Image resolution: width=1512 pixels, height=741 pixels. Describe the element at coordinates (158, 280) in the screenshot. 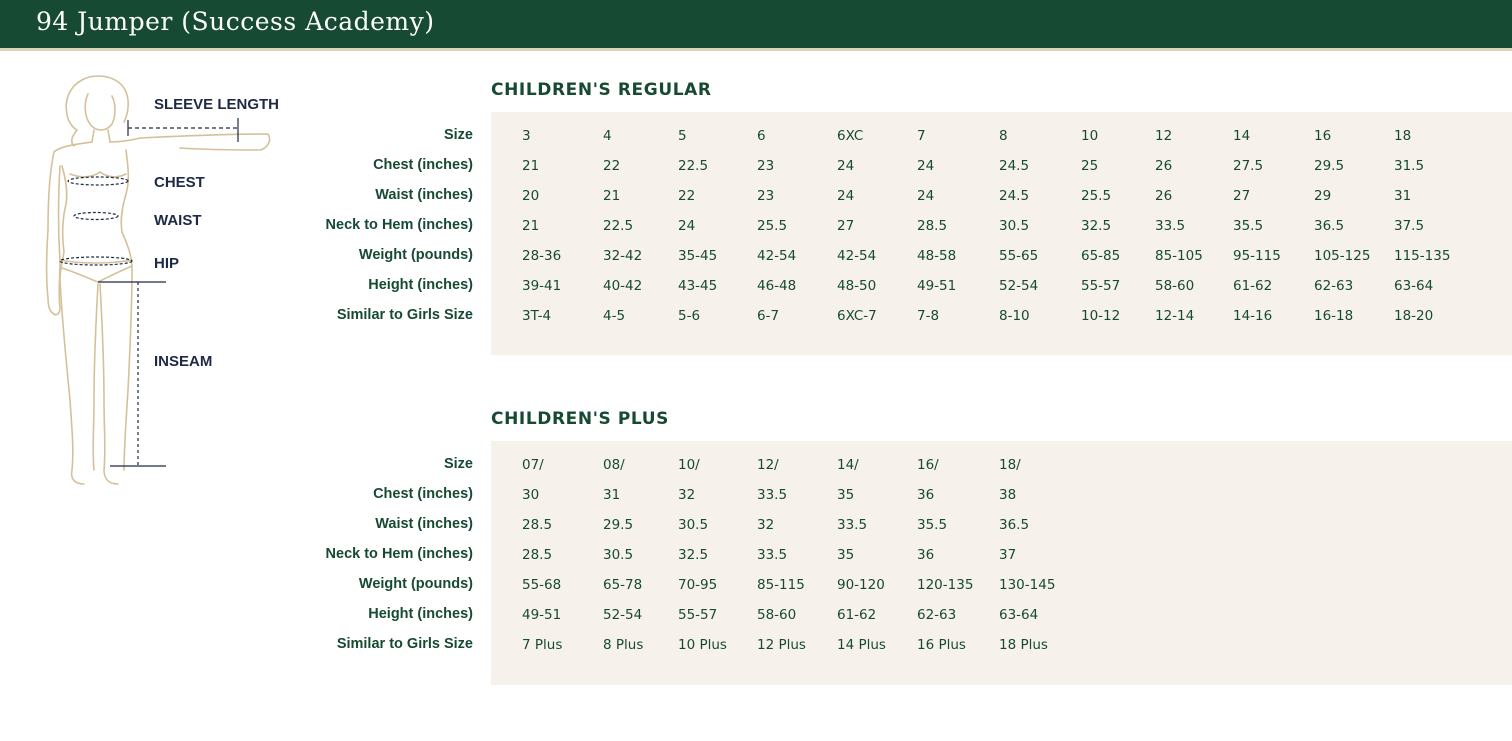

I see `body-outline-illustration` at that location.